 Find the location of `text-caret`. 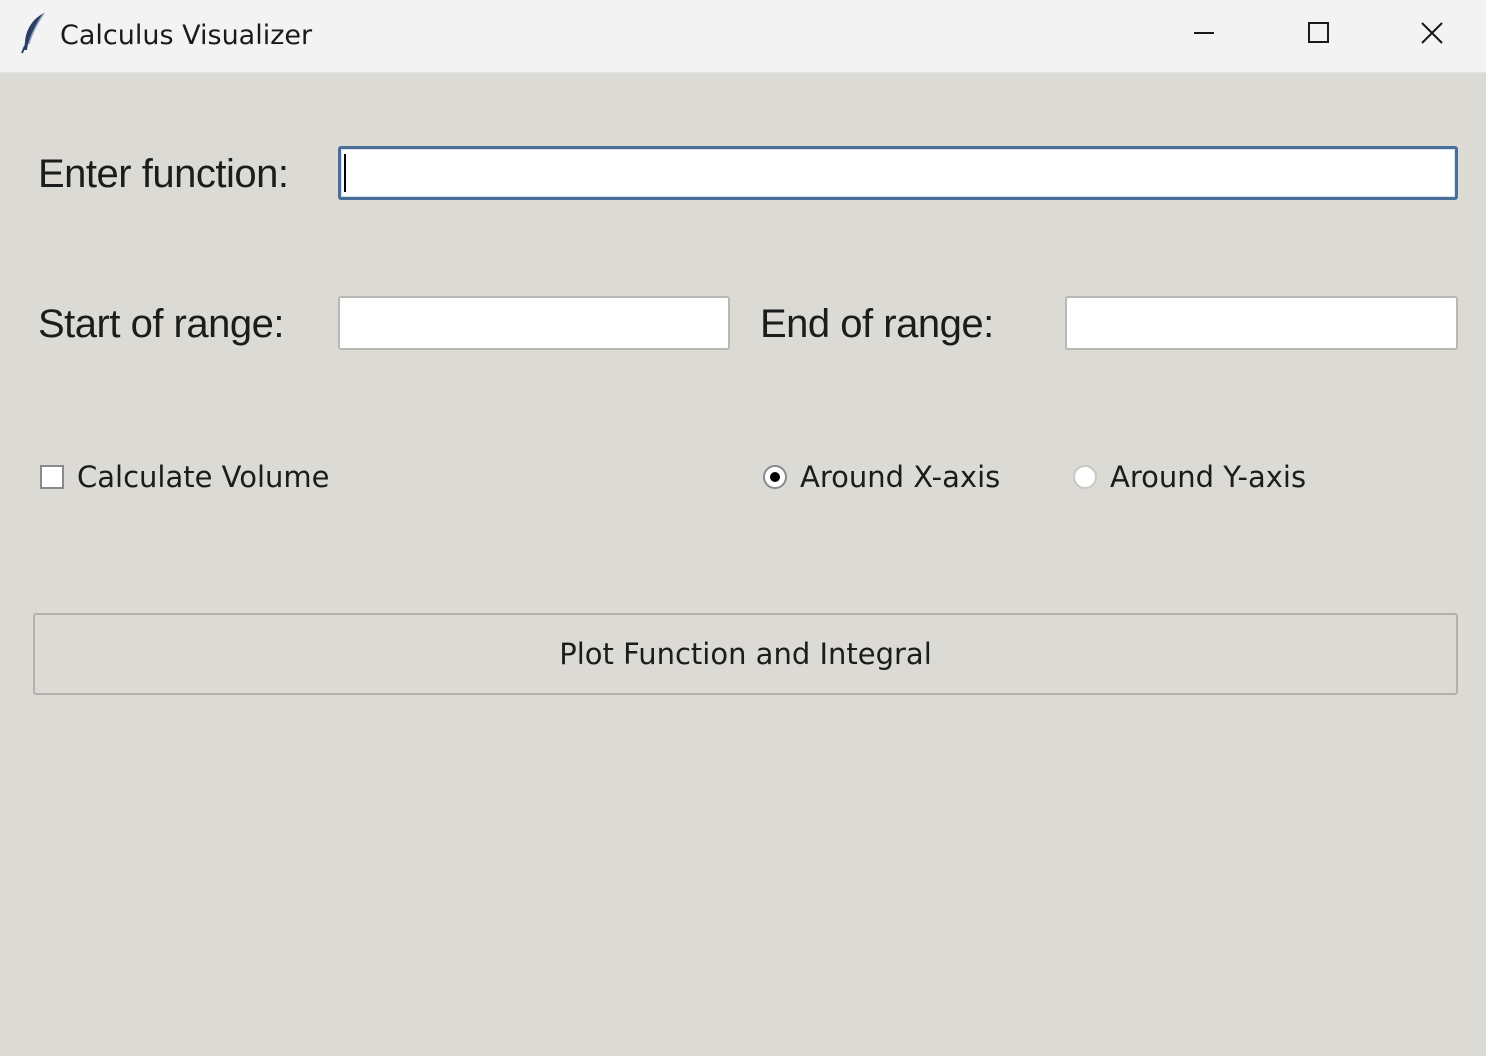

text-caret is located at coordinates (345, 173).